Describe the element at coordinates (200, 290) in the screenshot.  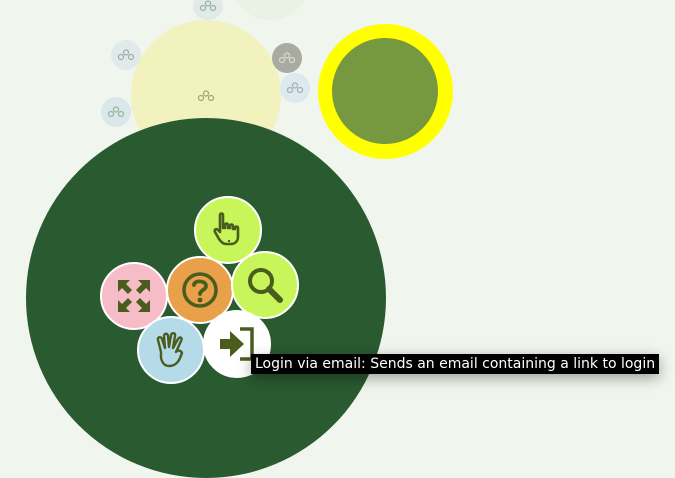
I see `question-circle-icon` at that location.